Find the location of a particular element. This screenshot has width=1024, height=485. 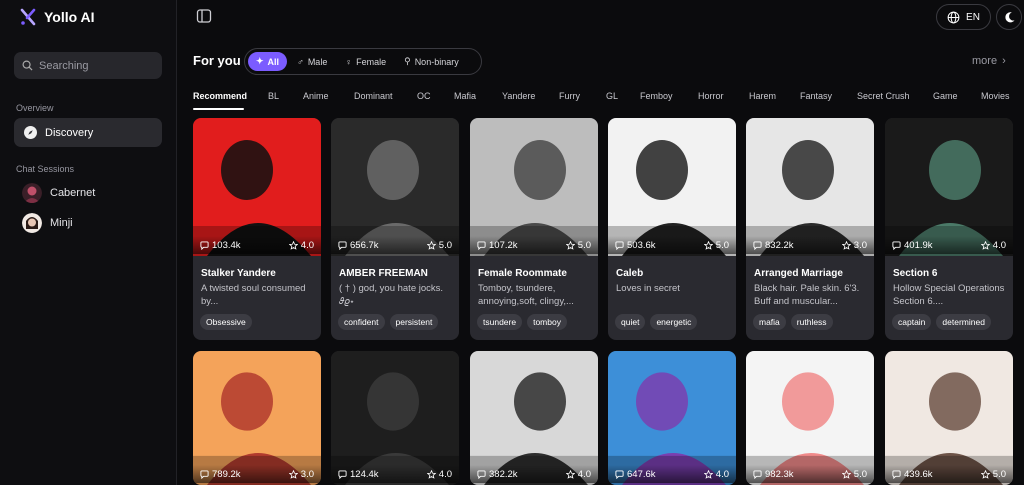

sidebar-item-discovery: Discovery is located at coordinates (88, 132).